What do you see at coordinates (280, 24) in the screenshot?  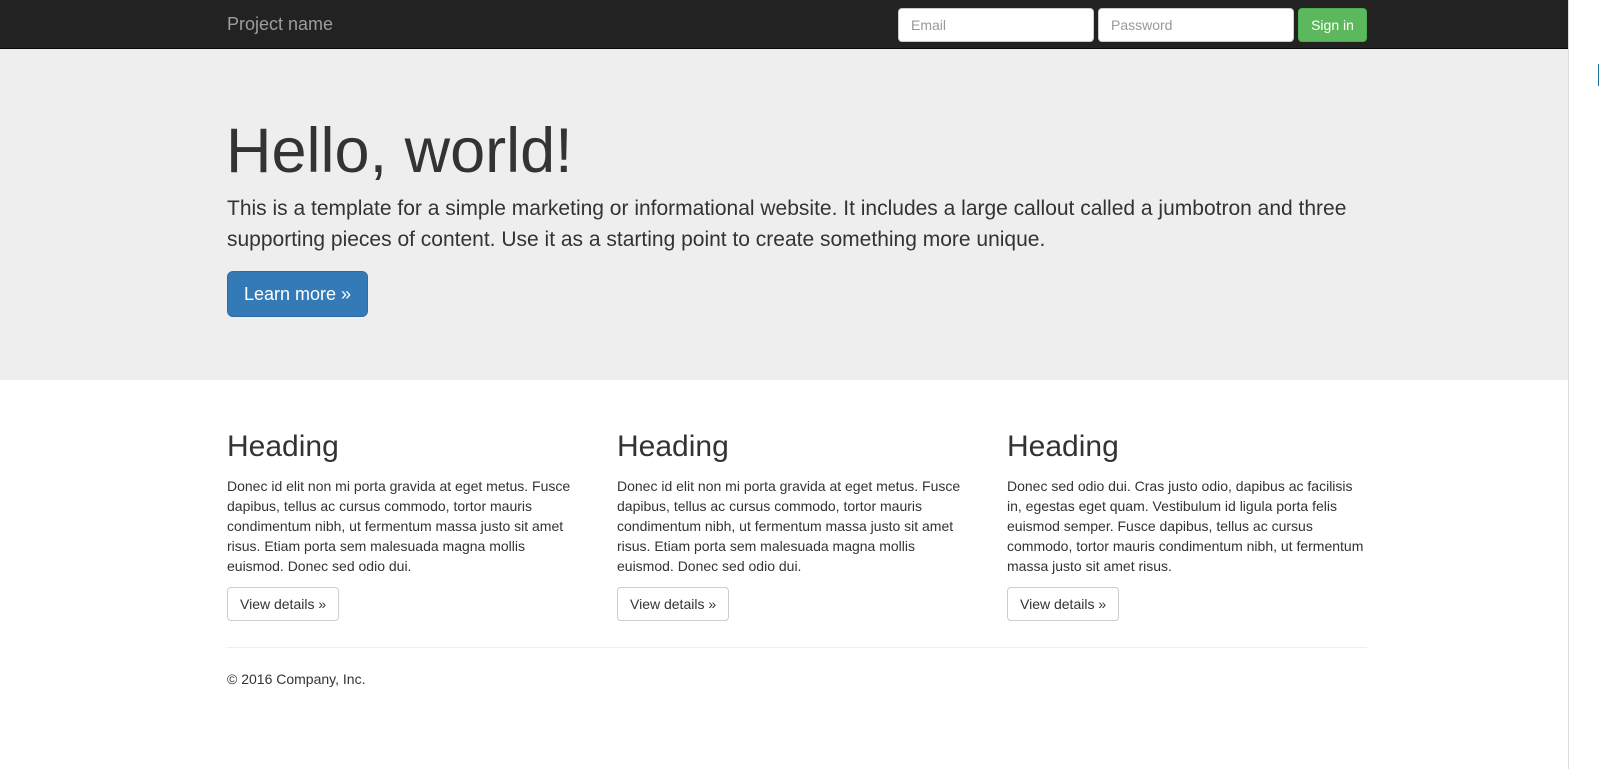 I see `brand-link: Project name` at bounding box center [280, 24].